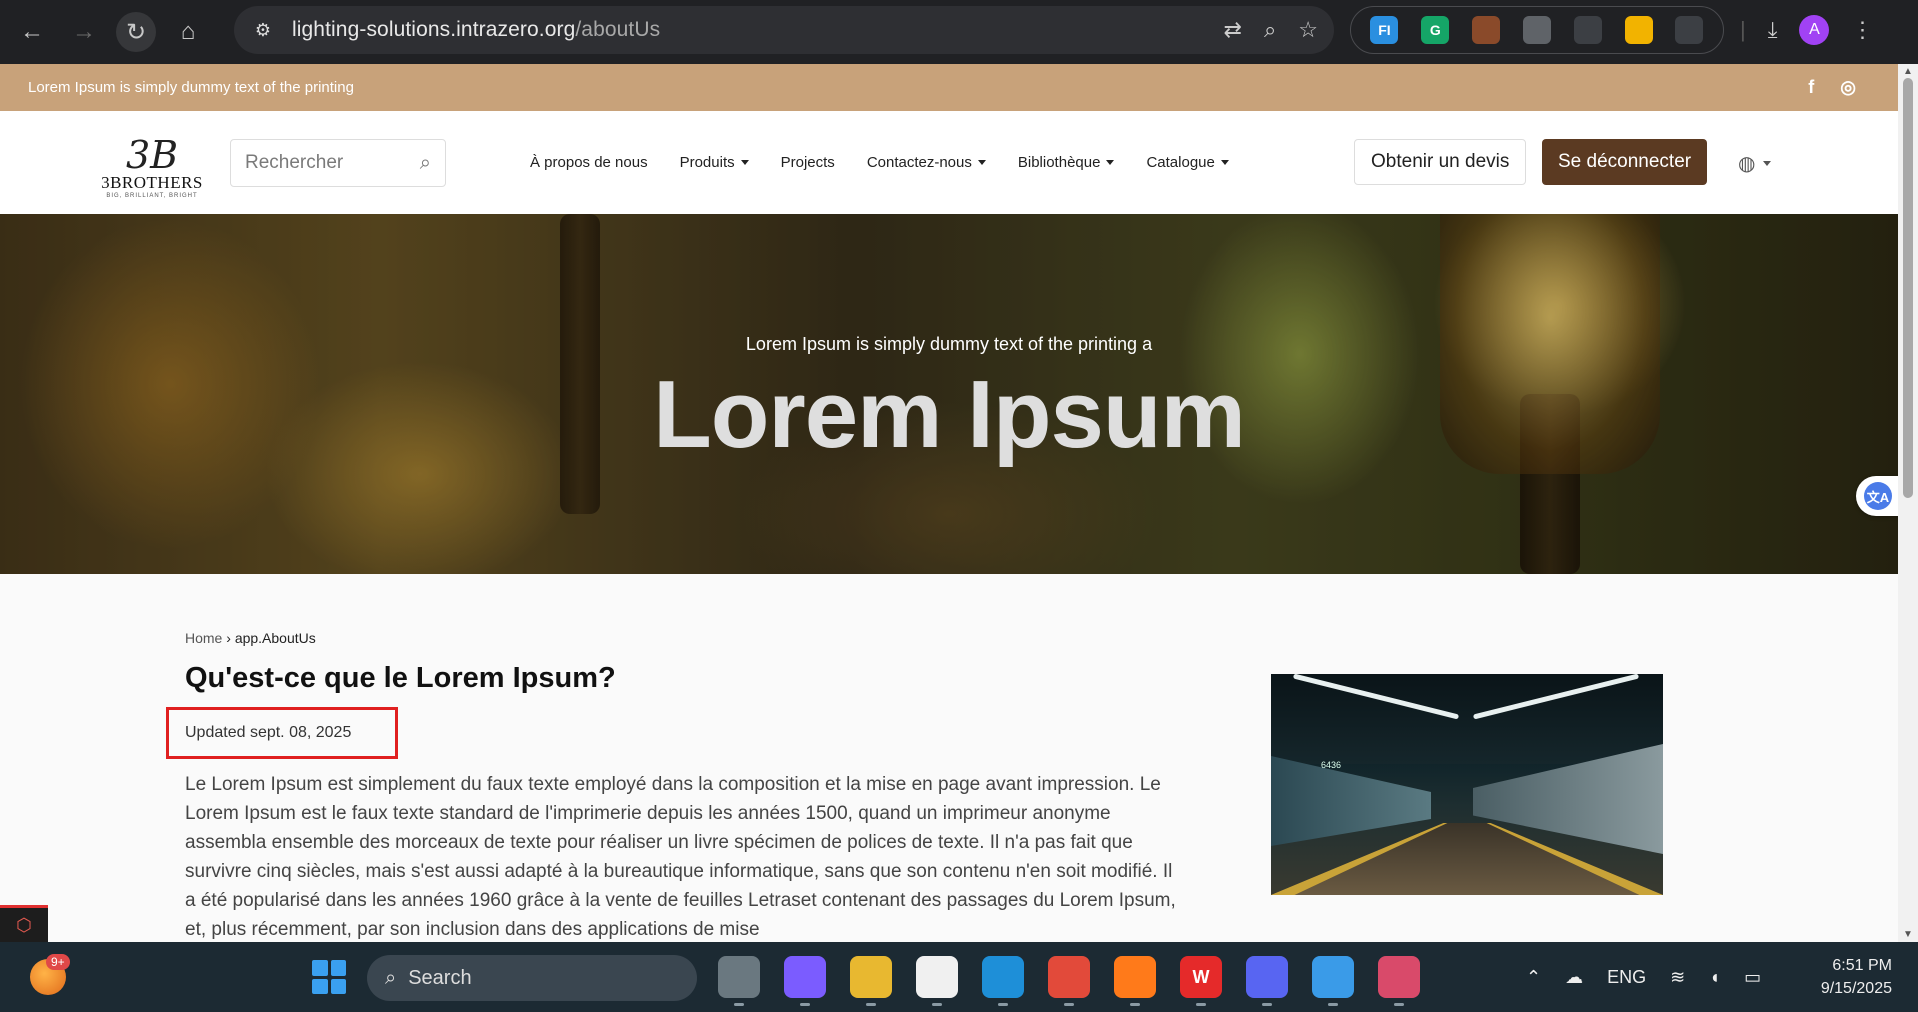  I want to click on nav-item: Contactez-nous, so click(926, 162).